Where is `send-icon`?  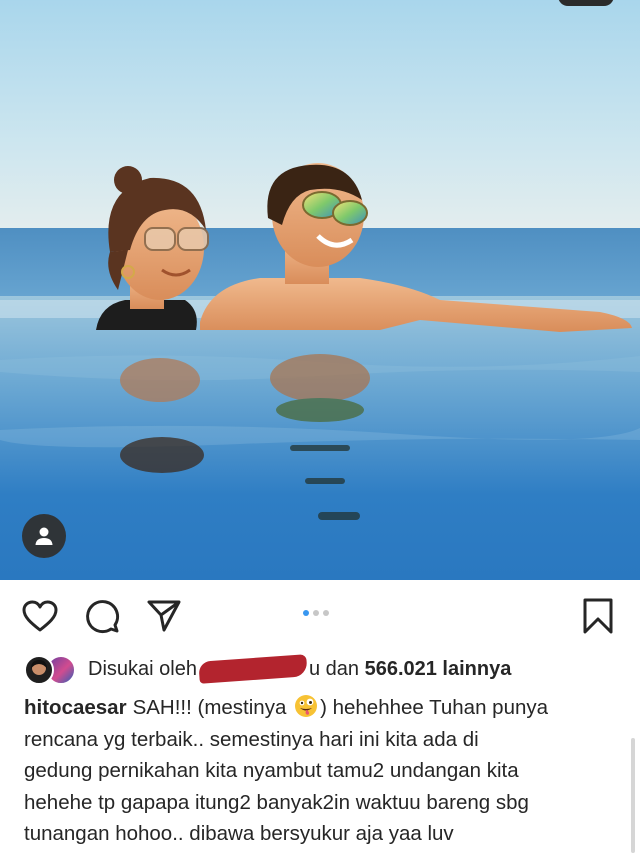 send-icon is located at coordinates (164, 616).